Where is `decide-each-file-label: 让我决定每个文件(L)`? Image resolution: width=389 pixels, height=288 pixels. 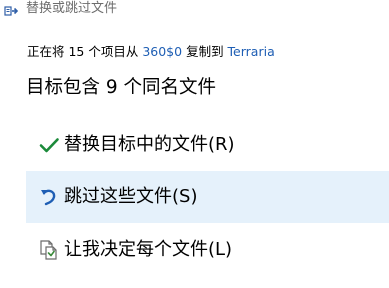 decide-each-file-label: 让我决定每个文件(L) is located at coordinates (148, 249).